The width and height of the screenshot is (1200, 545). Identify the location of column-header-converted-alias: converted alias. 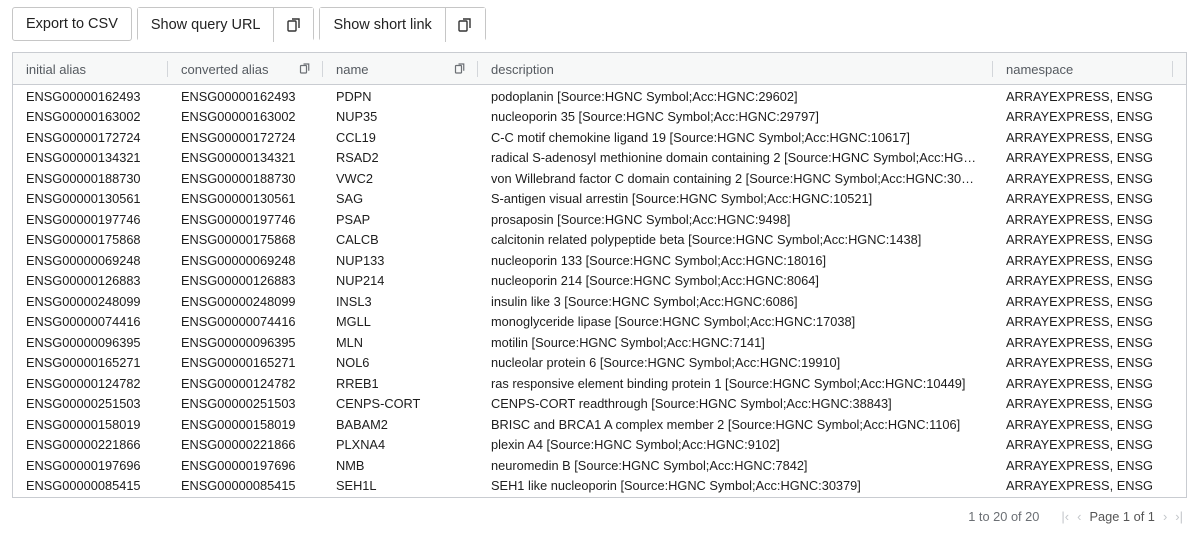
(245, 69).